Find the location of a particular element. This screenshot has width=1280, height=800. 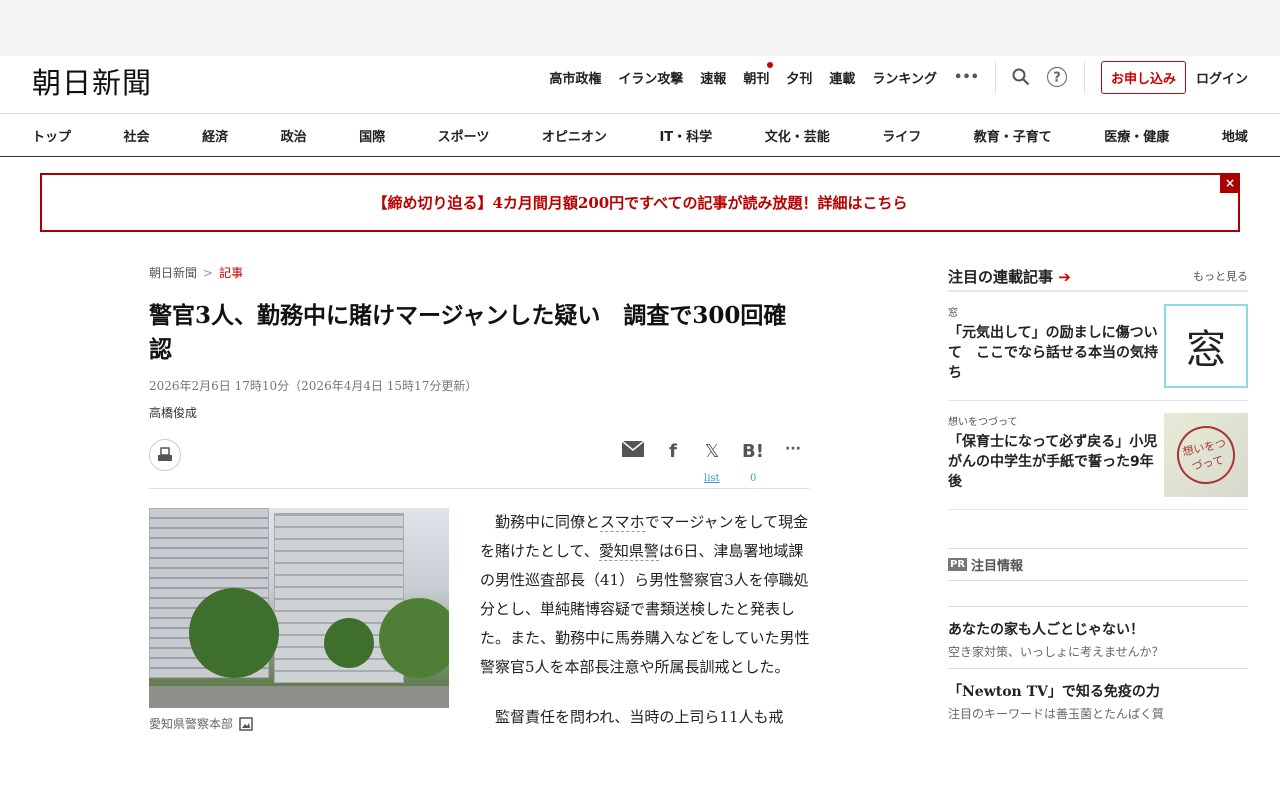

topnav-item: 高市政権 is located at coordinates (575, 77).